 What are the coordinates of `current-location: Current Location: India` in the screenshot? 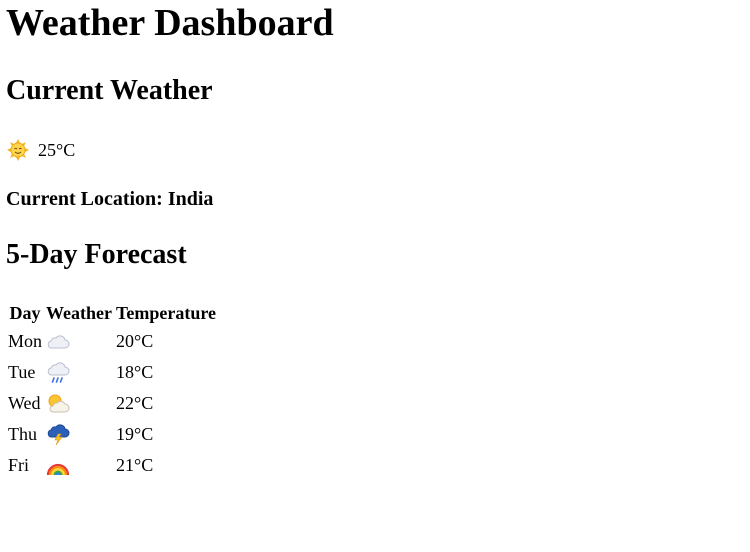 It's located at (110, 199).